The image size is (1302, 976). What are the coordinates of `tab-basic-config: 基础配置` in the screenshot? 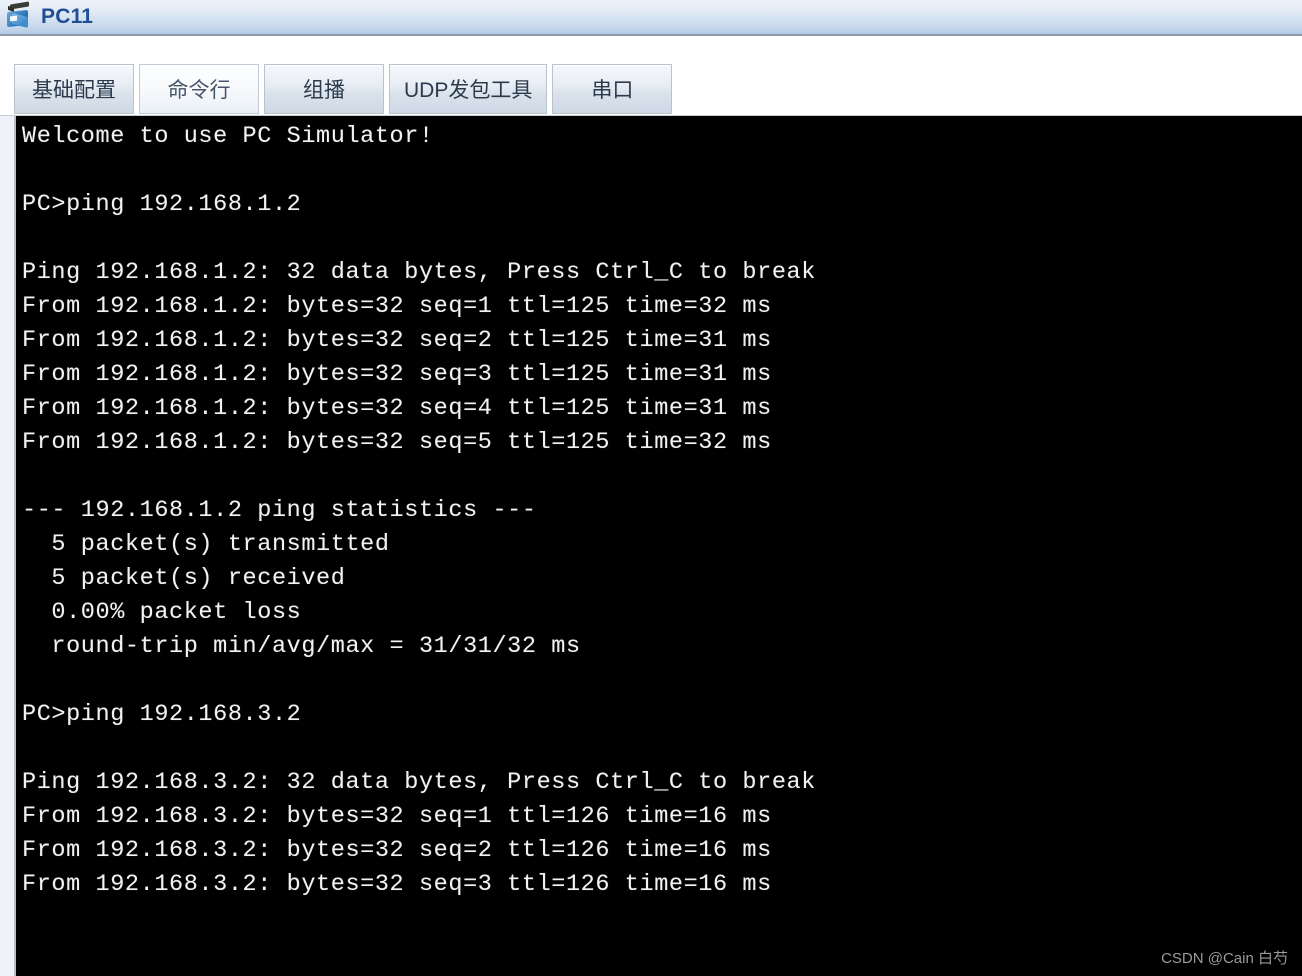 It's located at (74, 89).